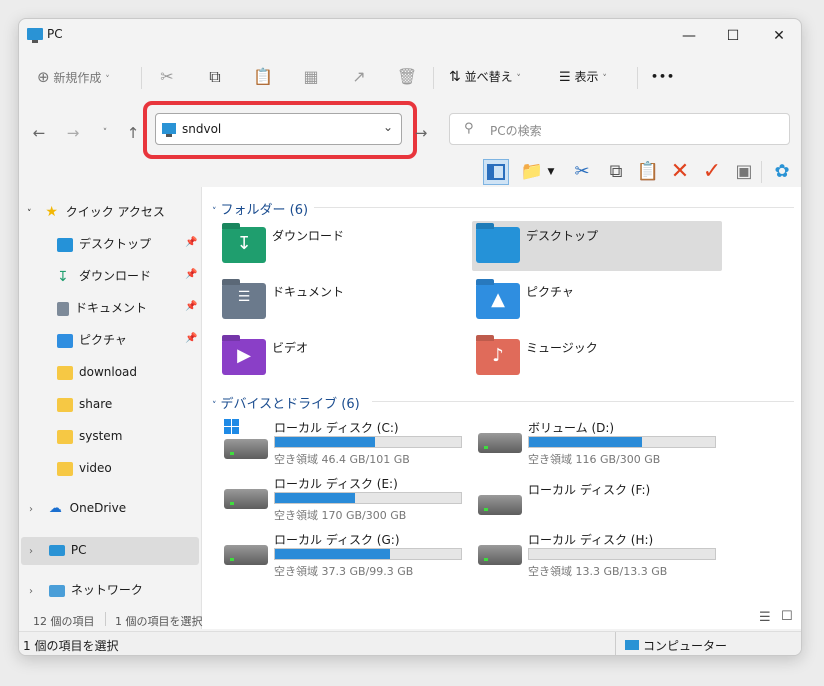 The width and height of the screenshot is (824, 686). Describe the element at coordinates (78, 550) in the screenshot. I see `pc-label: PC` at that location.